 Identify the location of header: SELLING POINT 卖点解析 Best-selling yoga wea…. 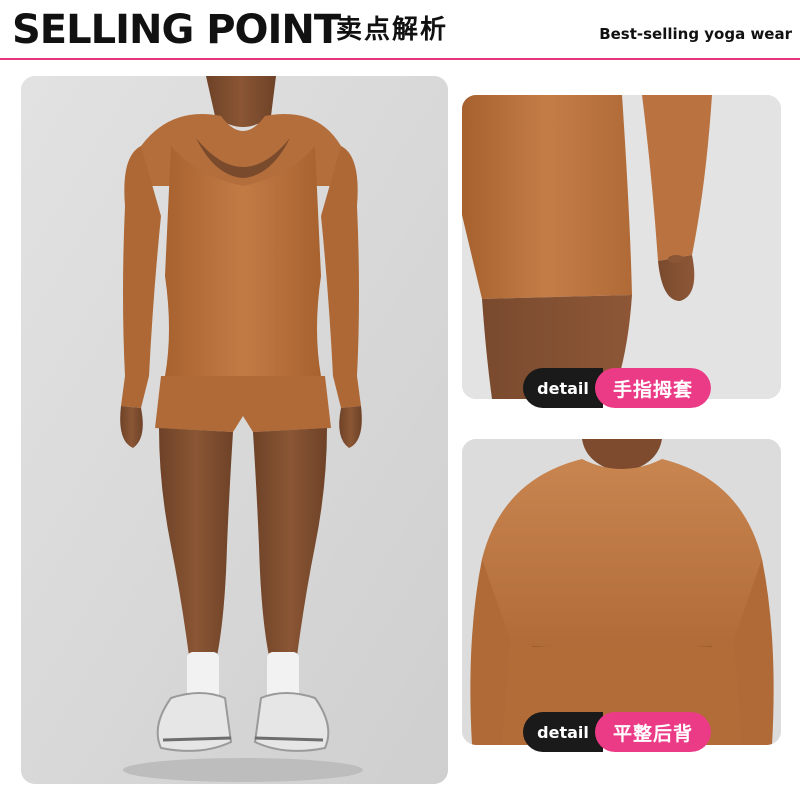
(400, 28).